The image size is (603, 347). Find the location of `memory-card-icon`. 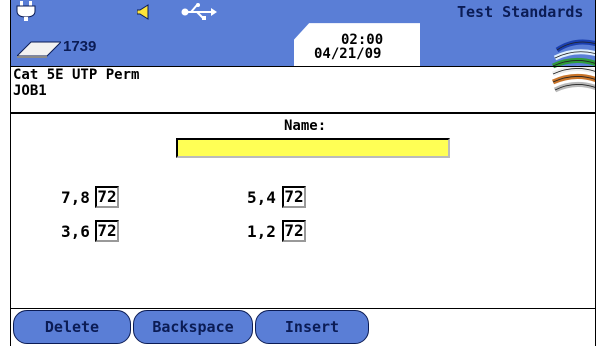

memory-card-icon is located at coordinates (39, 49).